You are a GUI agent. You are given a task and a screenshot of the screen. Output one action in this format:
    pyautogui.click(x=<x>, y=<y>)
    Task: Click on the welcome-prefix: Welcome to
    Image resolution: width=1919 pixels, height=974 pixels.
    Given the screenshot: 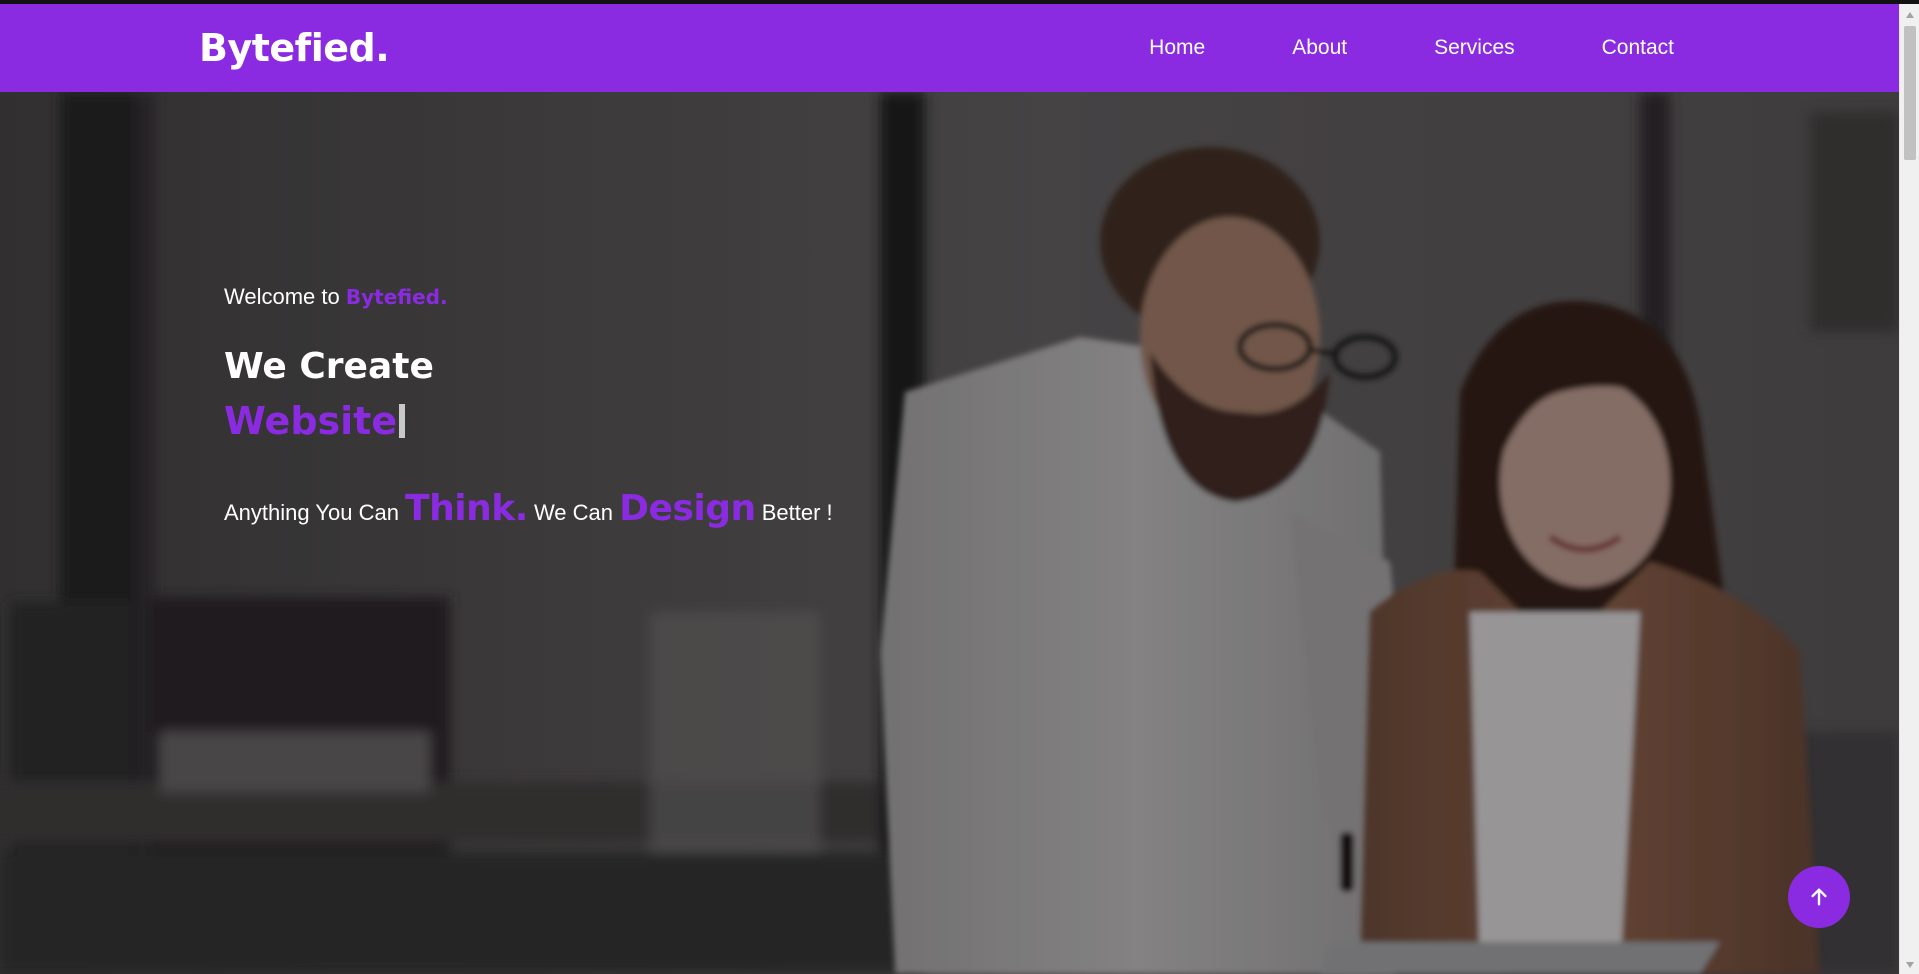 What is the action you would take?
    pyautogui.click(x=285, y=296)
    